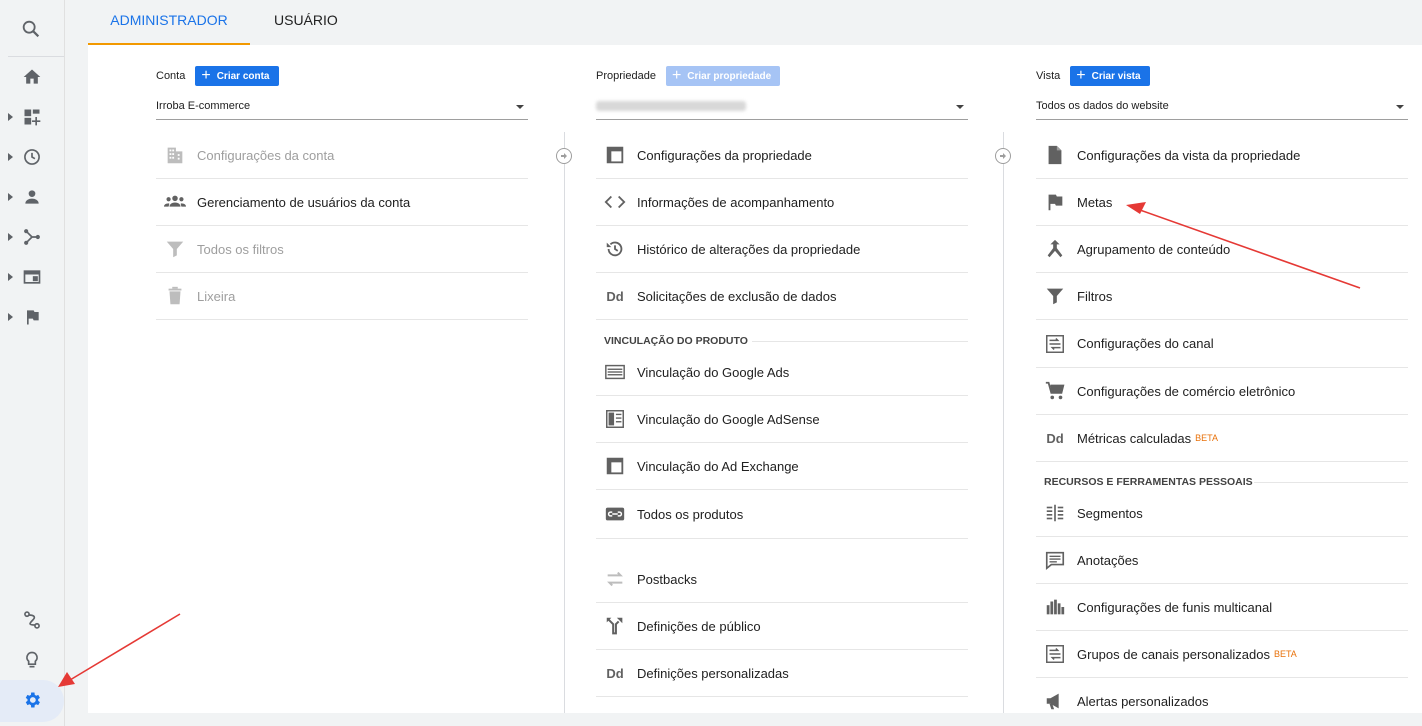  I want to click on annotation-arrow-goals, so click(1243, 245).